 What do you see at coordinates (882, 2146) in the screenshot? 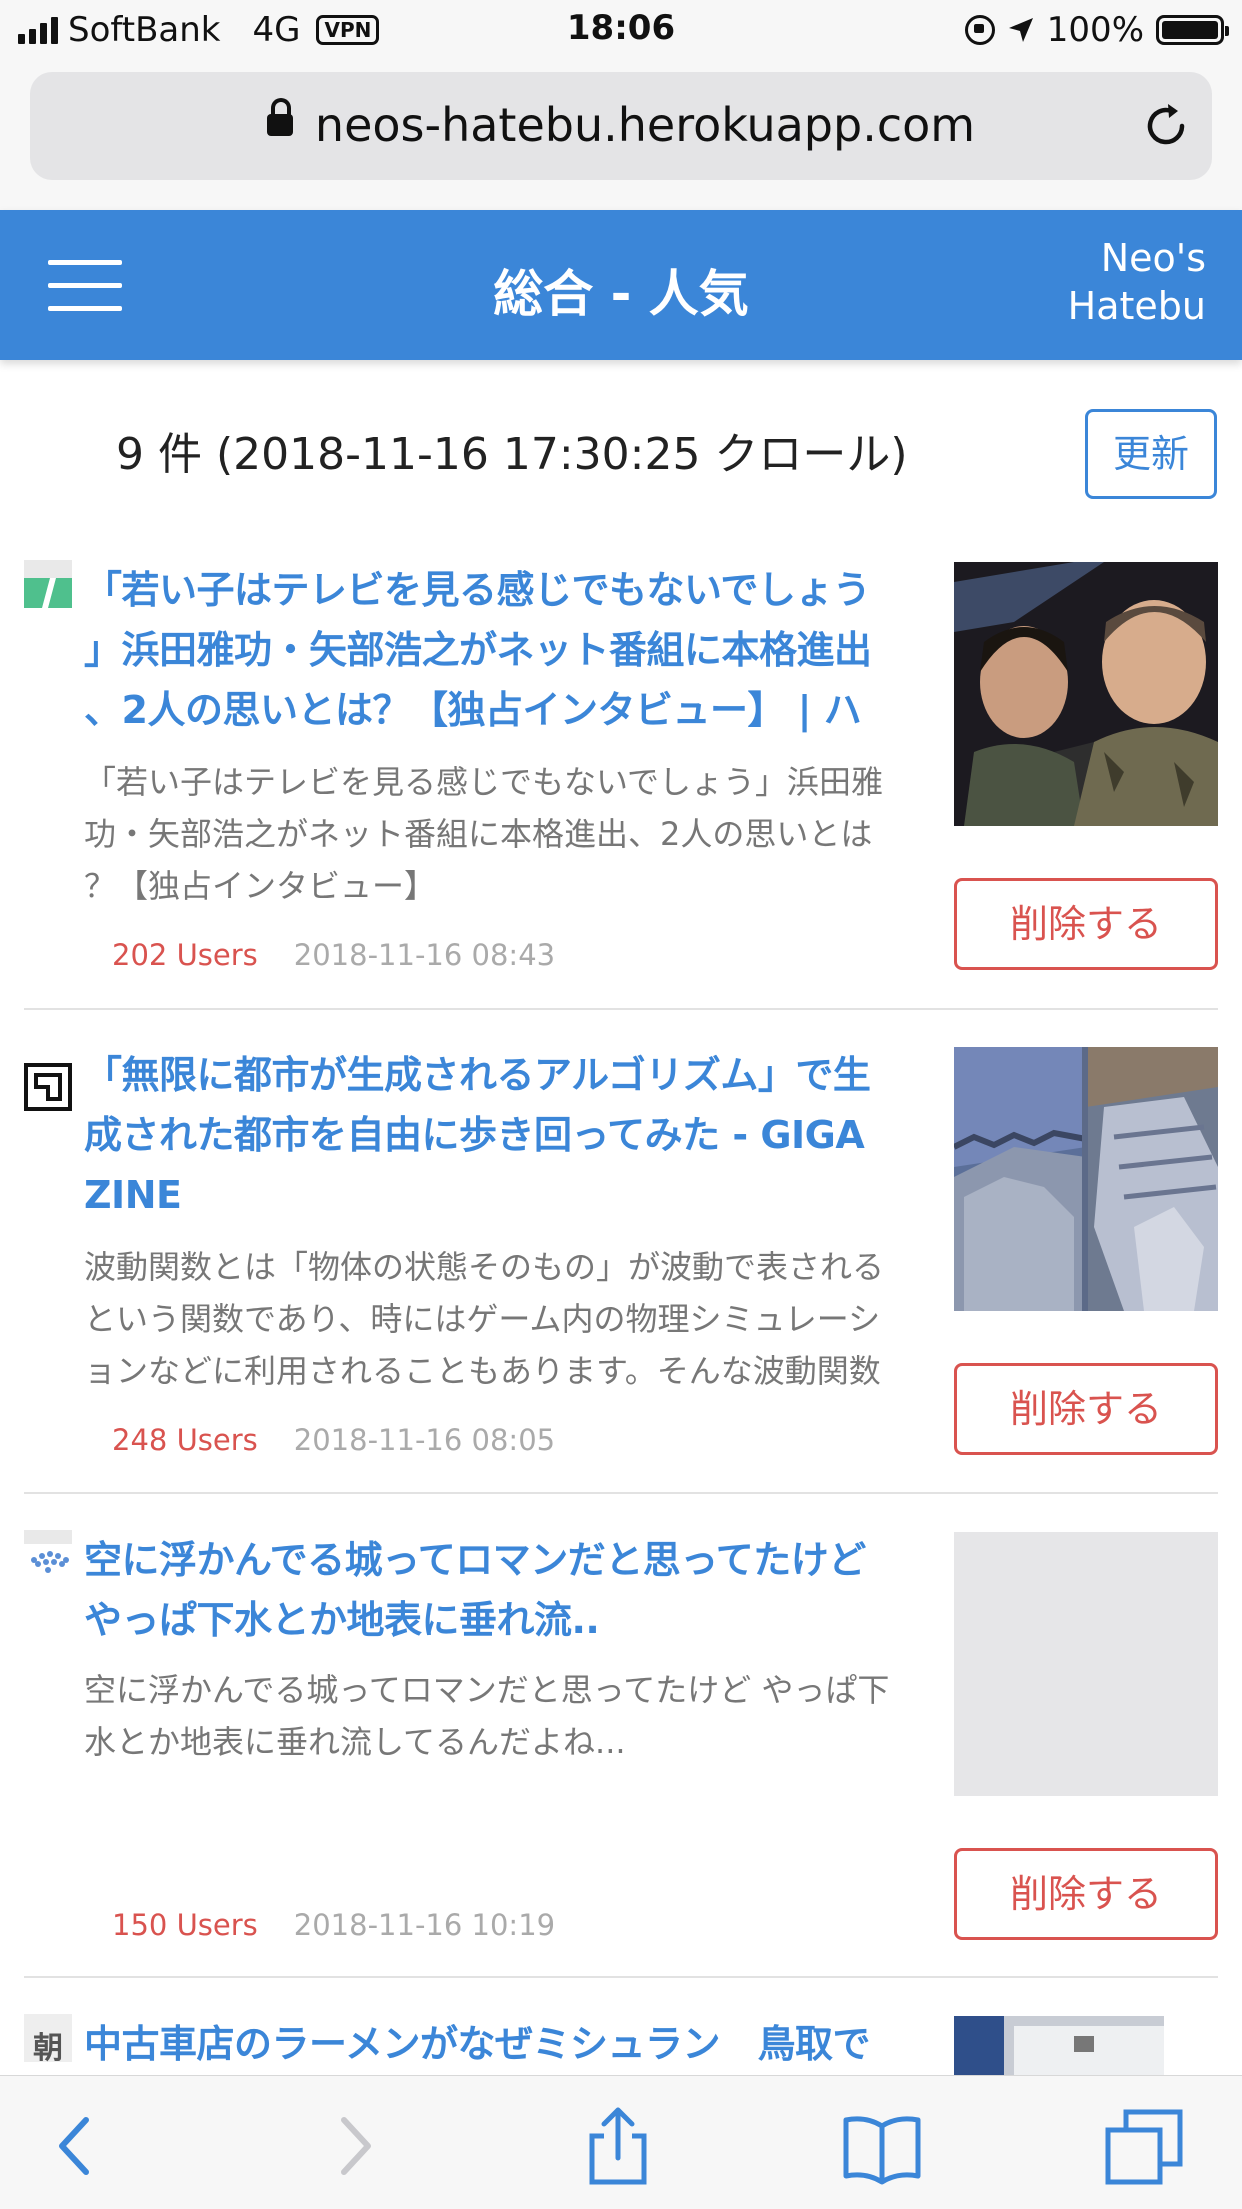
I see `bookmarks-icon` at bounding box center [882, 2146].